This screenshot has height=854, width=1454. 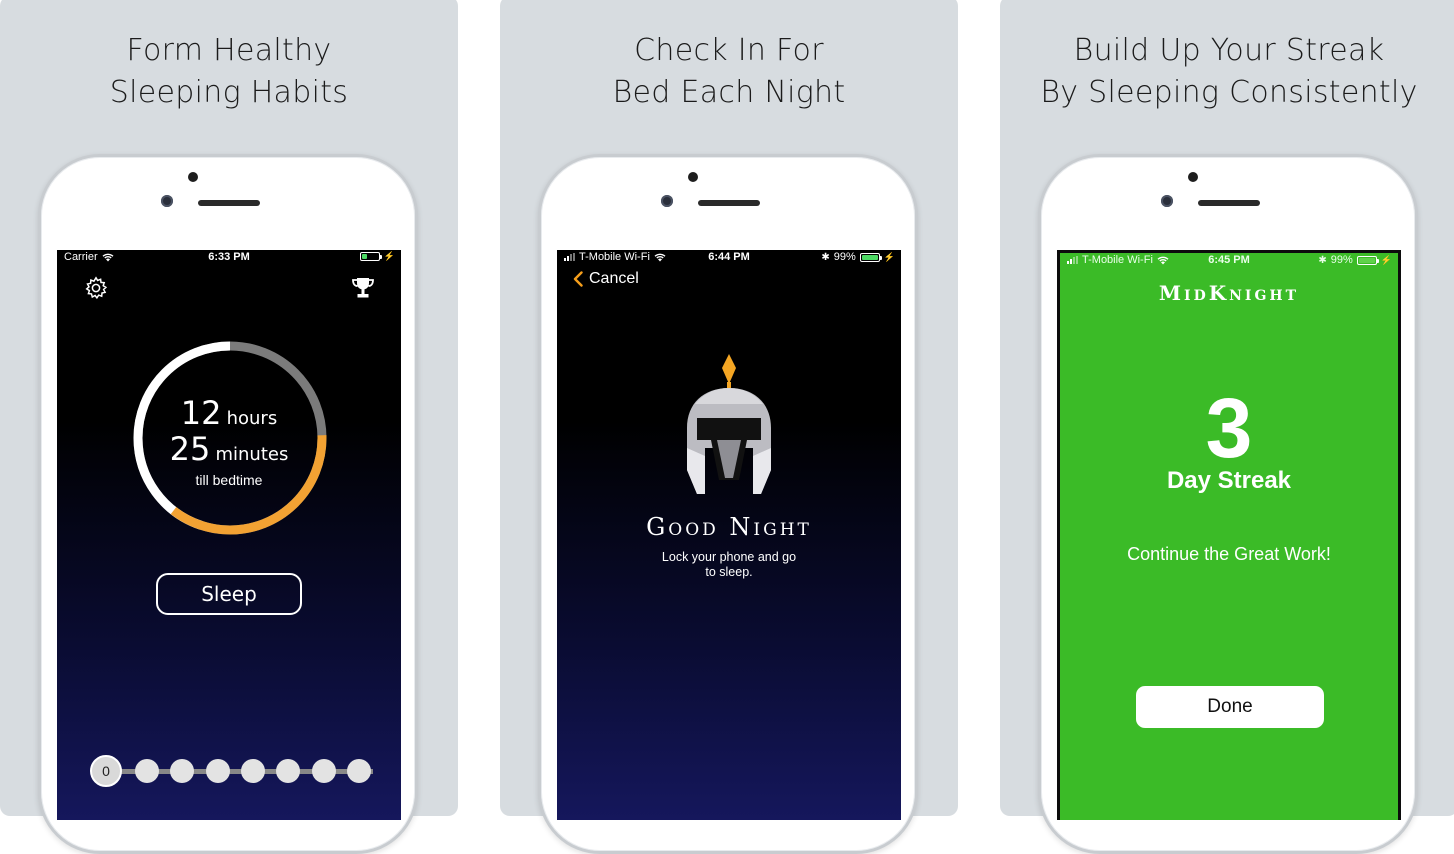 I want to click on cancel-button: Cancel, so click(x=606, y=279).